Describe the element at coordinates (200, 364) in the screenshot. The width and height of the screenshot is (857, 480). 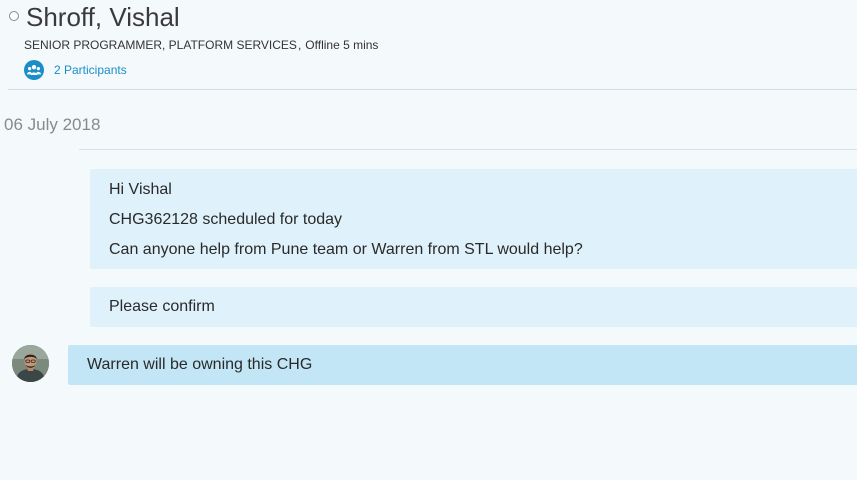
I see `message-text: Warren will be owning this CHG` at that location.